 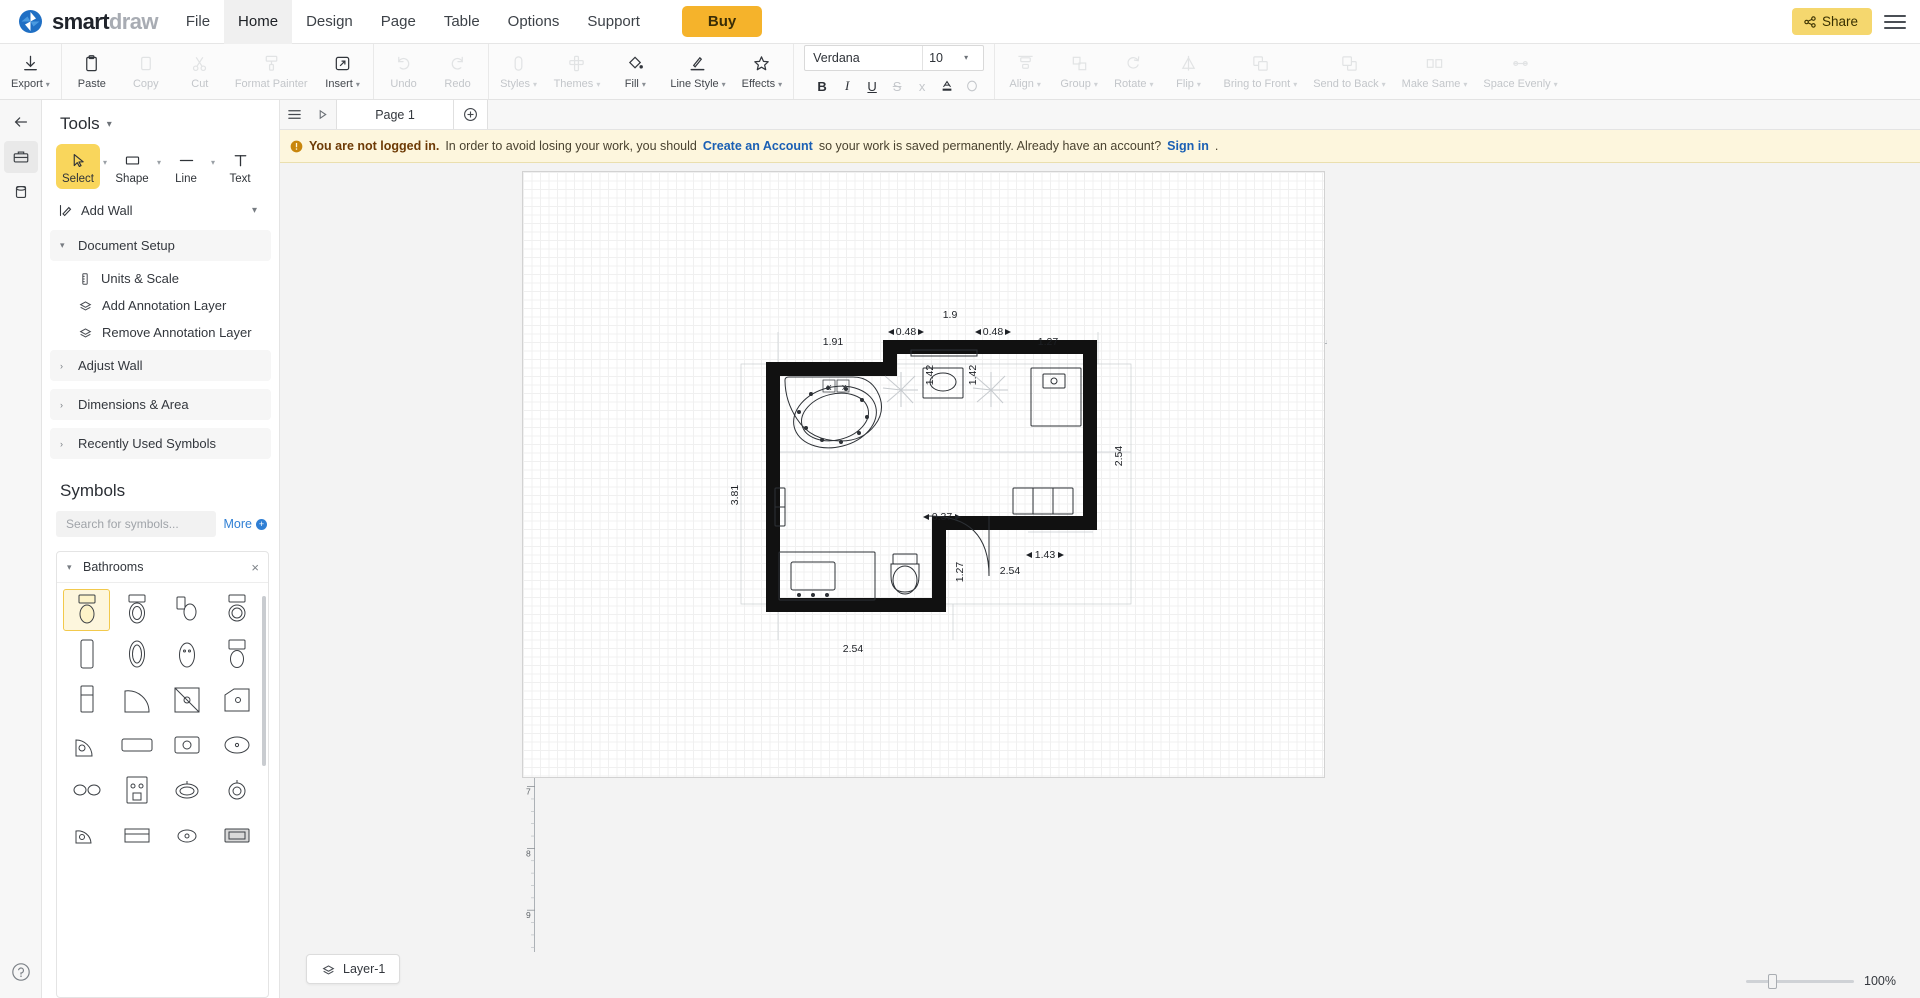 I want to click on menu-item-design: Design, so click(x=329, y=22).